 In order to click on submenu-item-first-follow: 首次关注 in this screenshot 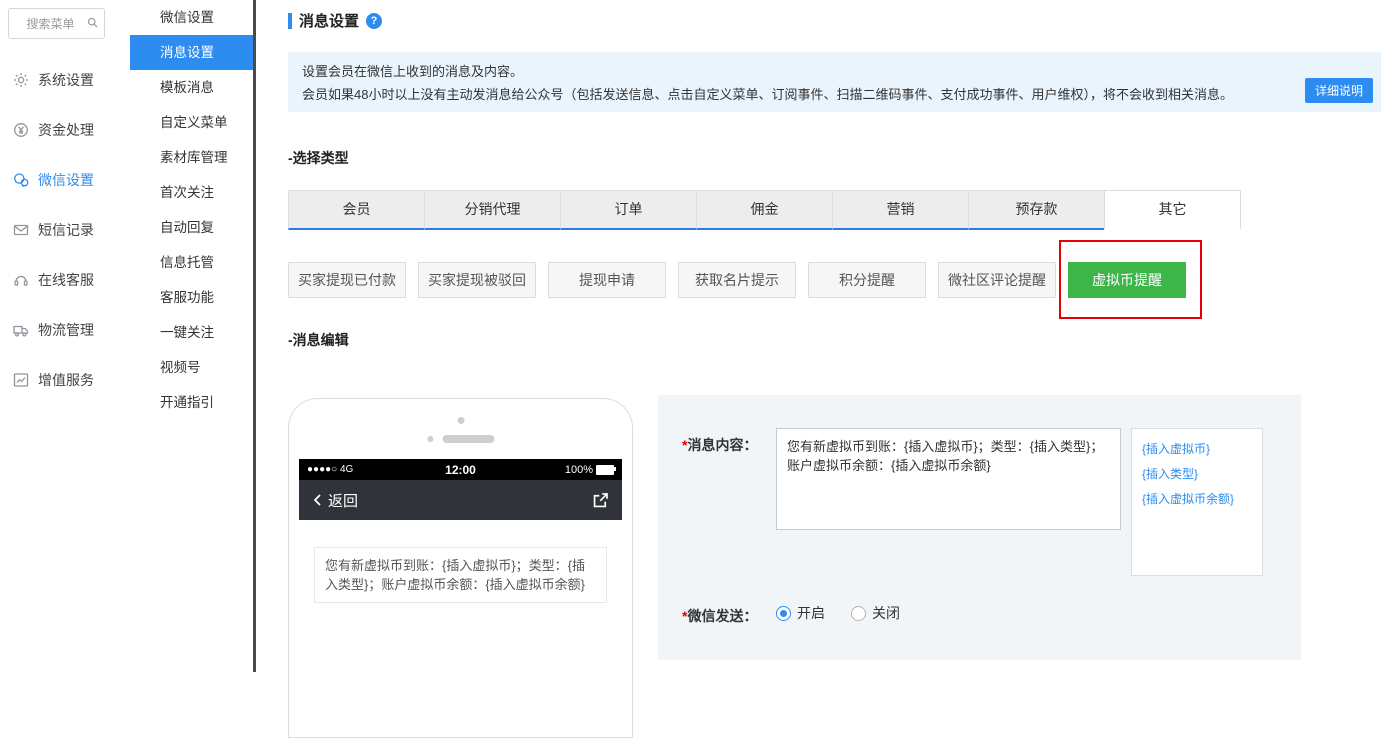, I will do `click(191, 192)`.